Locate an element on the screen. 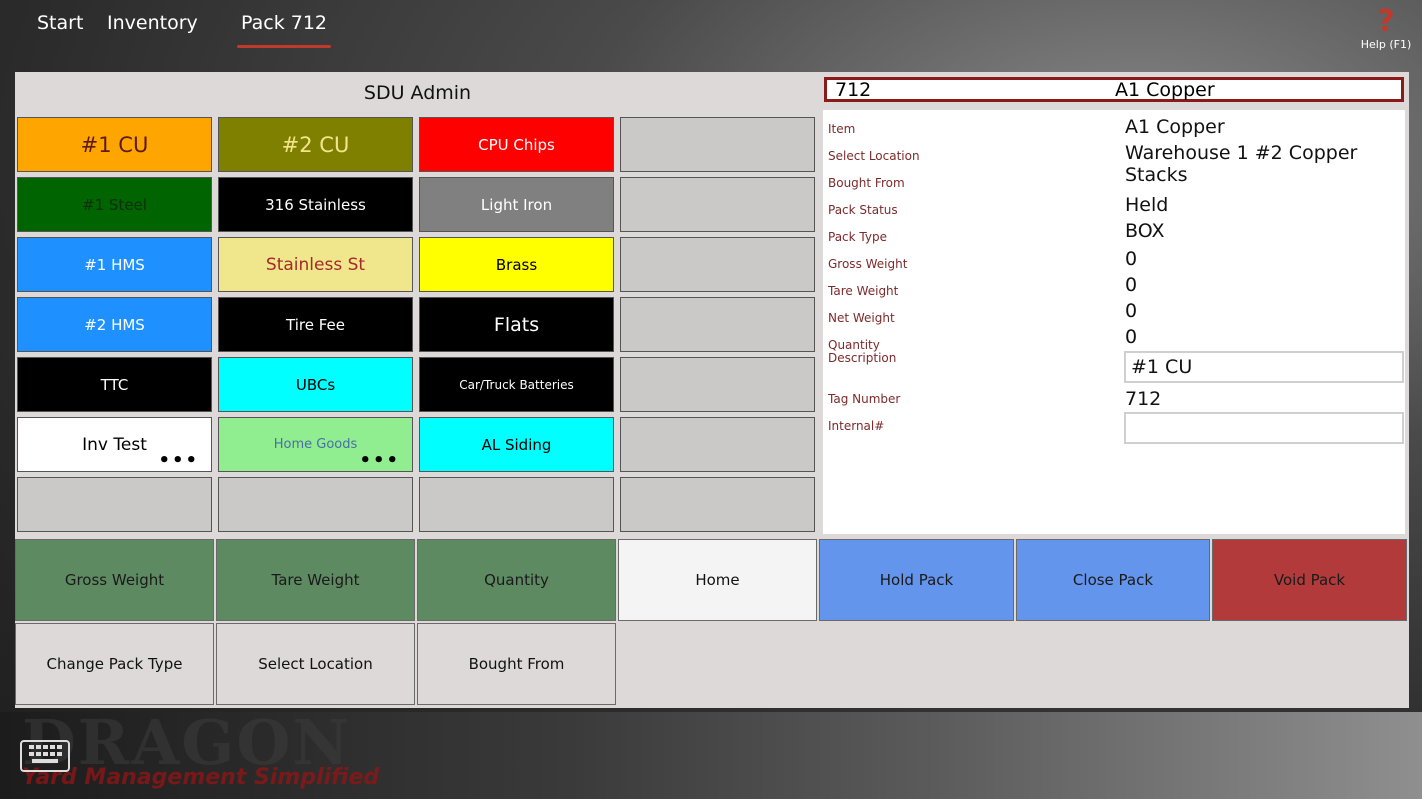 Image resolution: width=1422 pixels, height=799 pixels. tile-label: CPU Chips is located at coordinates (516, 144).